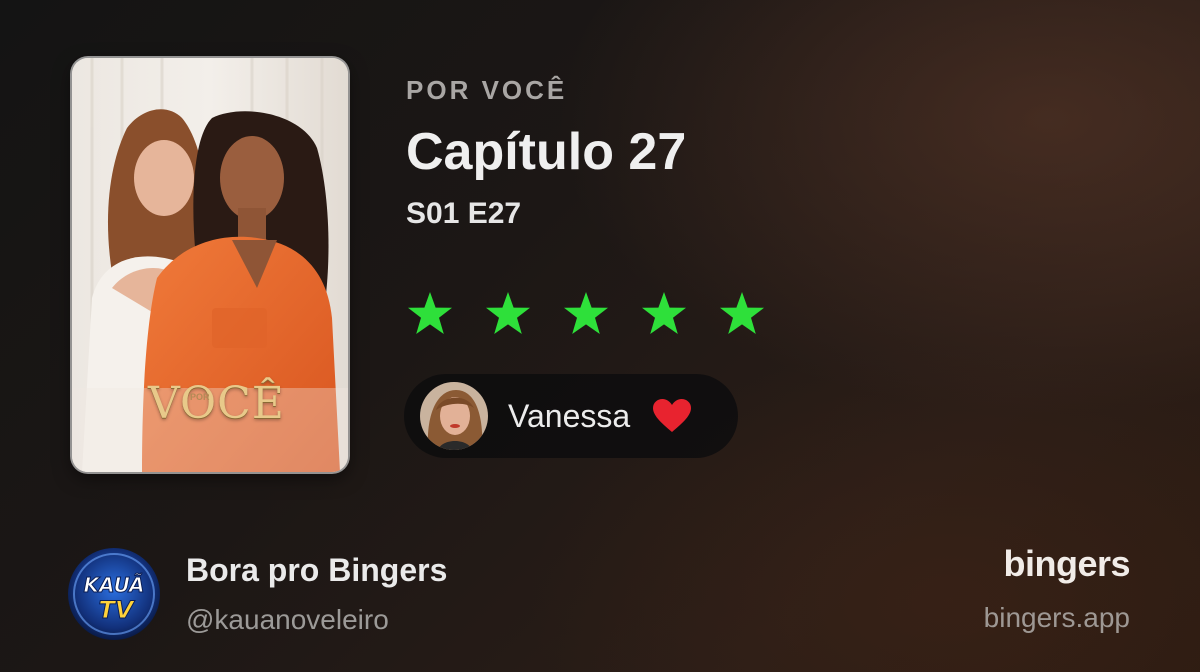 The image size is (1200, 672). I want to click on bingers-url: bingers.app, so click(1057, 618).